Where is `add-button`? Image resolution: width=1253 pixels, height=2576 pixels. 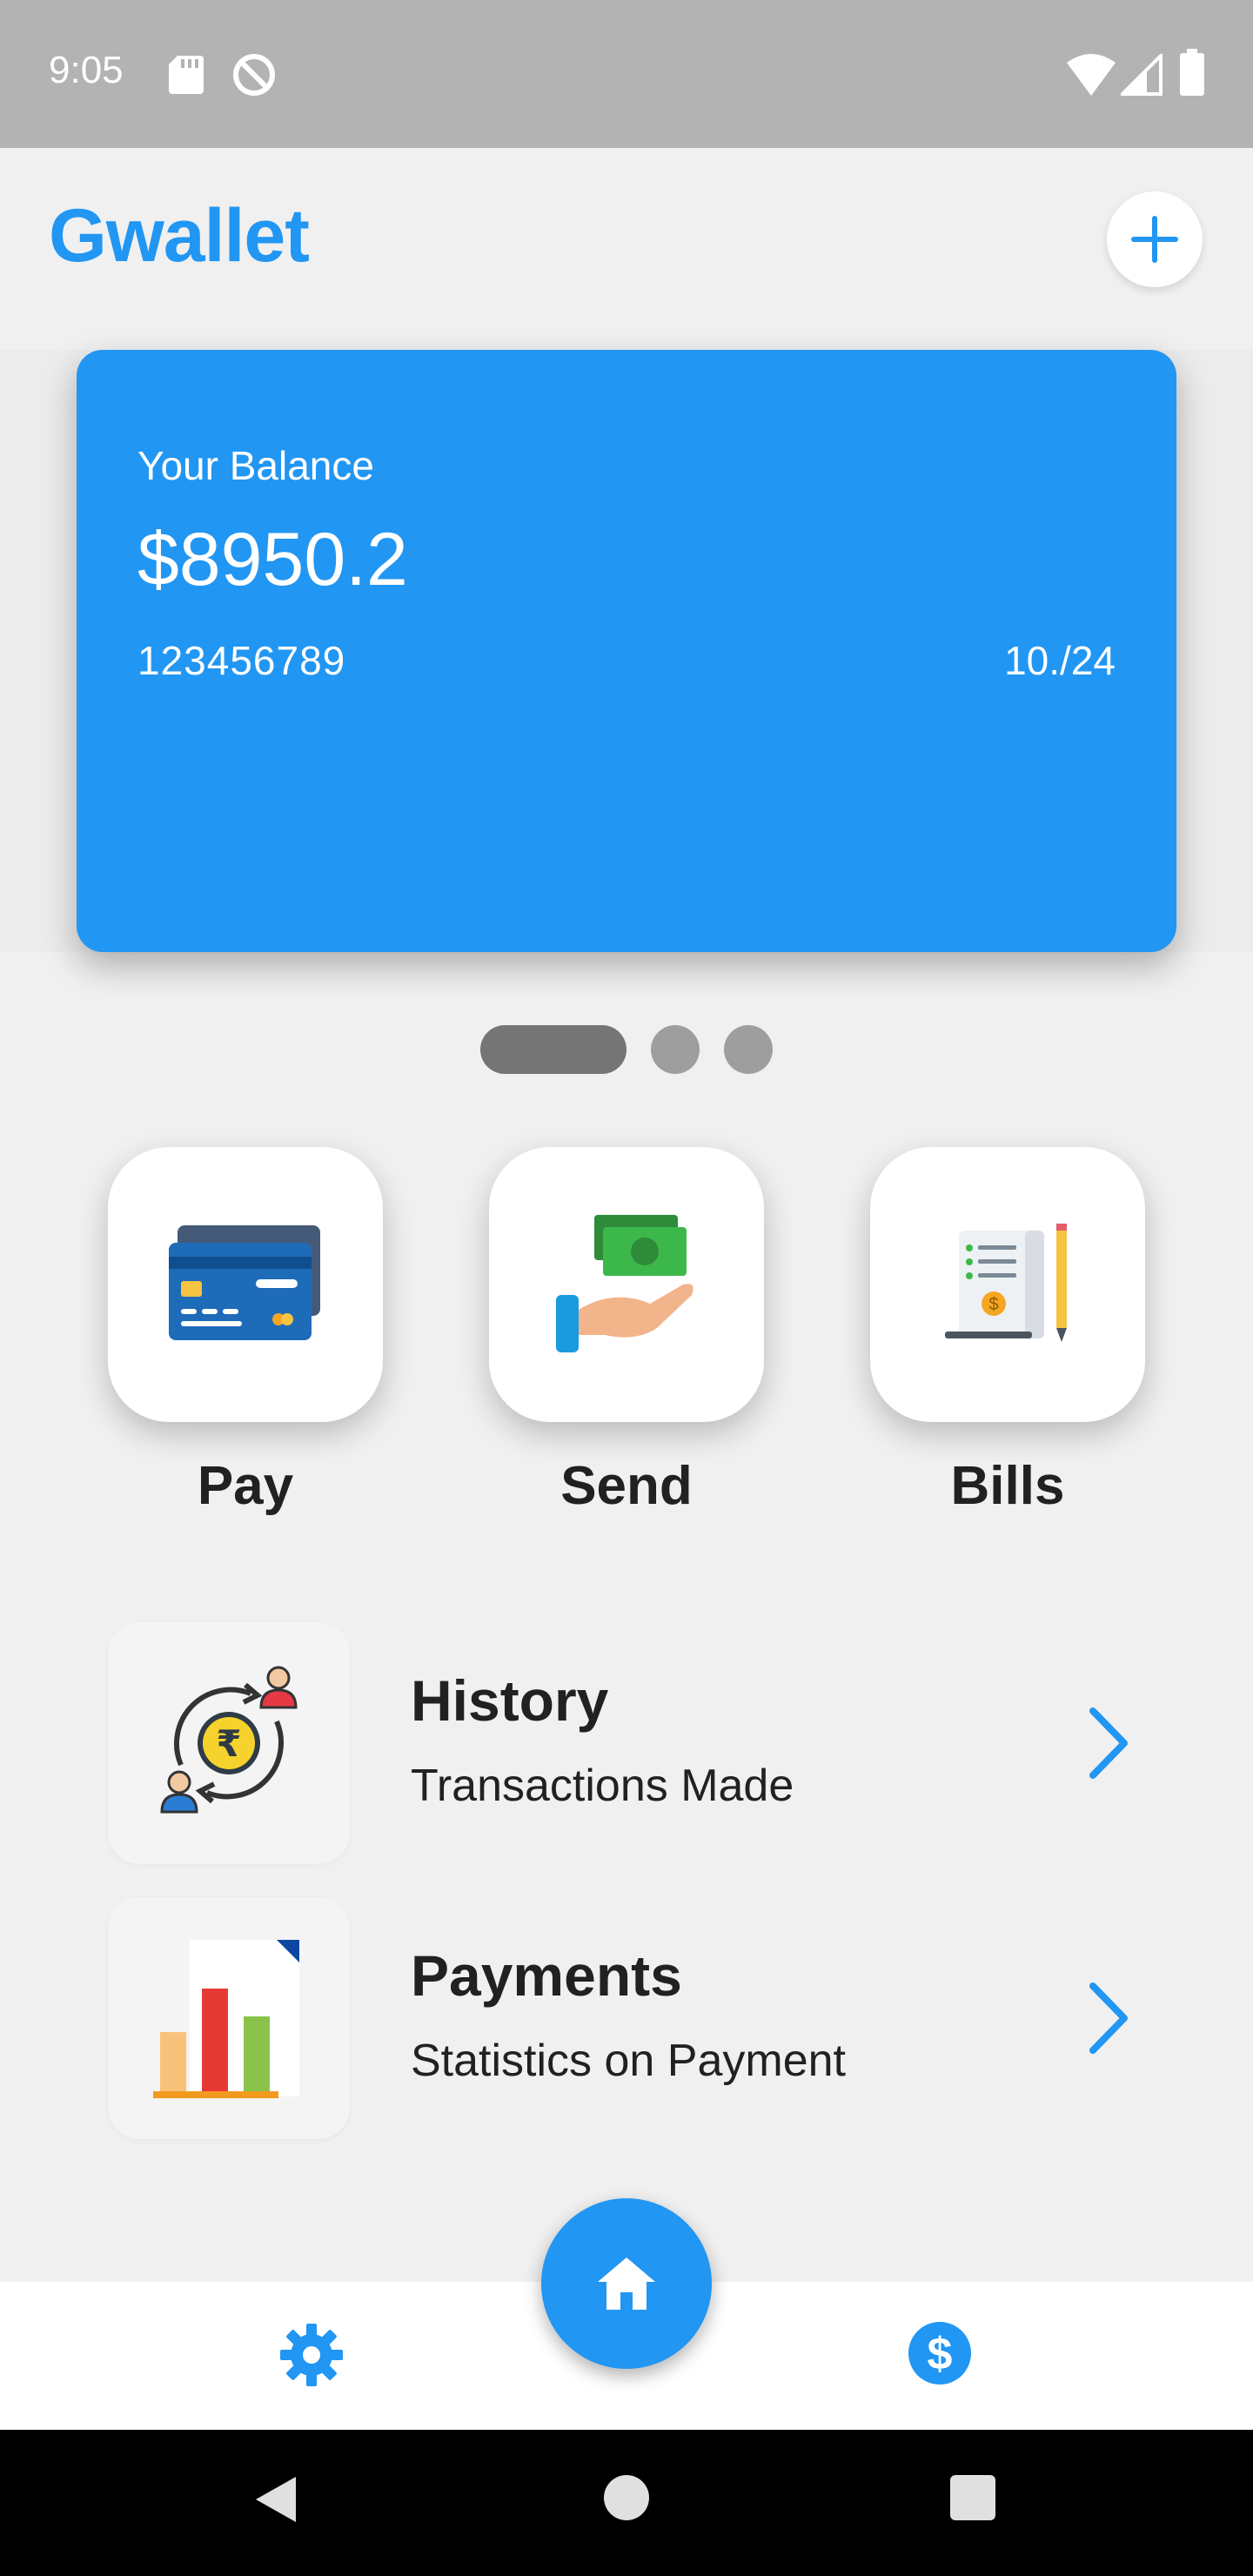 add-button is located at coordinates (1155, 239).